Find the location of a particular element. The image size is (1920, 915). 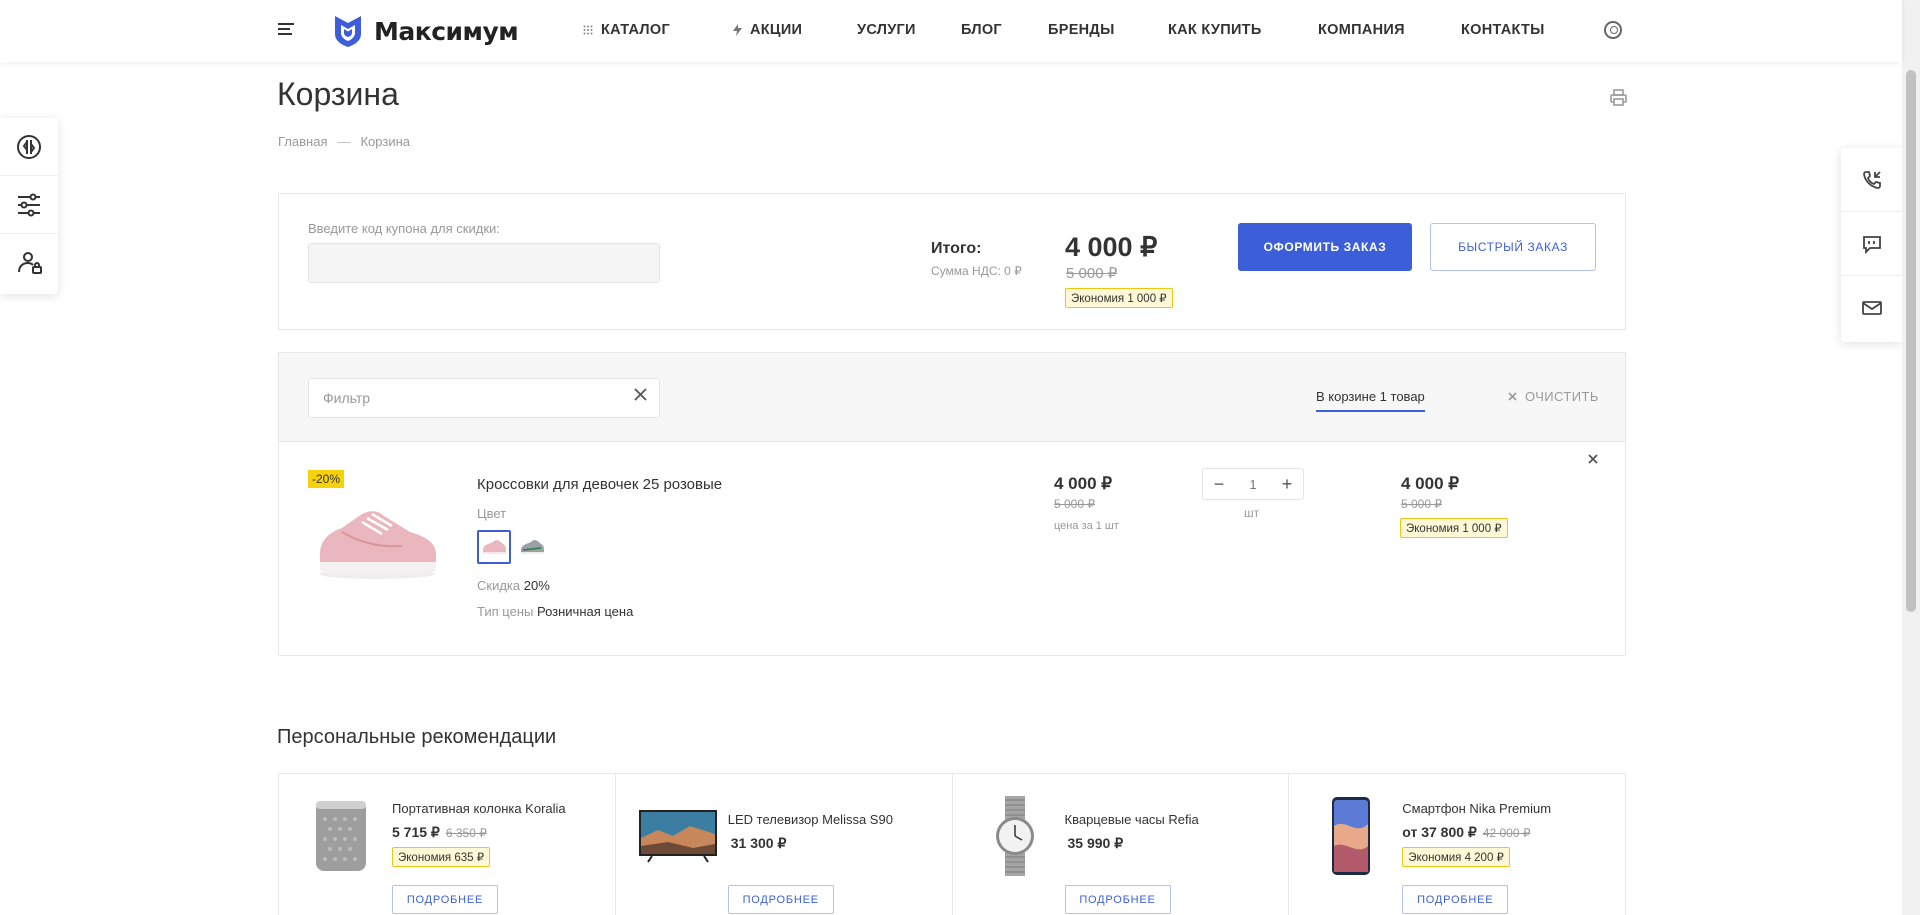

color-swatch-gray is located at coordinates (532, 547).